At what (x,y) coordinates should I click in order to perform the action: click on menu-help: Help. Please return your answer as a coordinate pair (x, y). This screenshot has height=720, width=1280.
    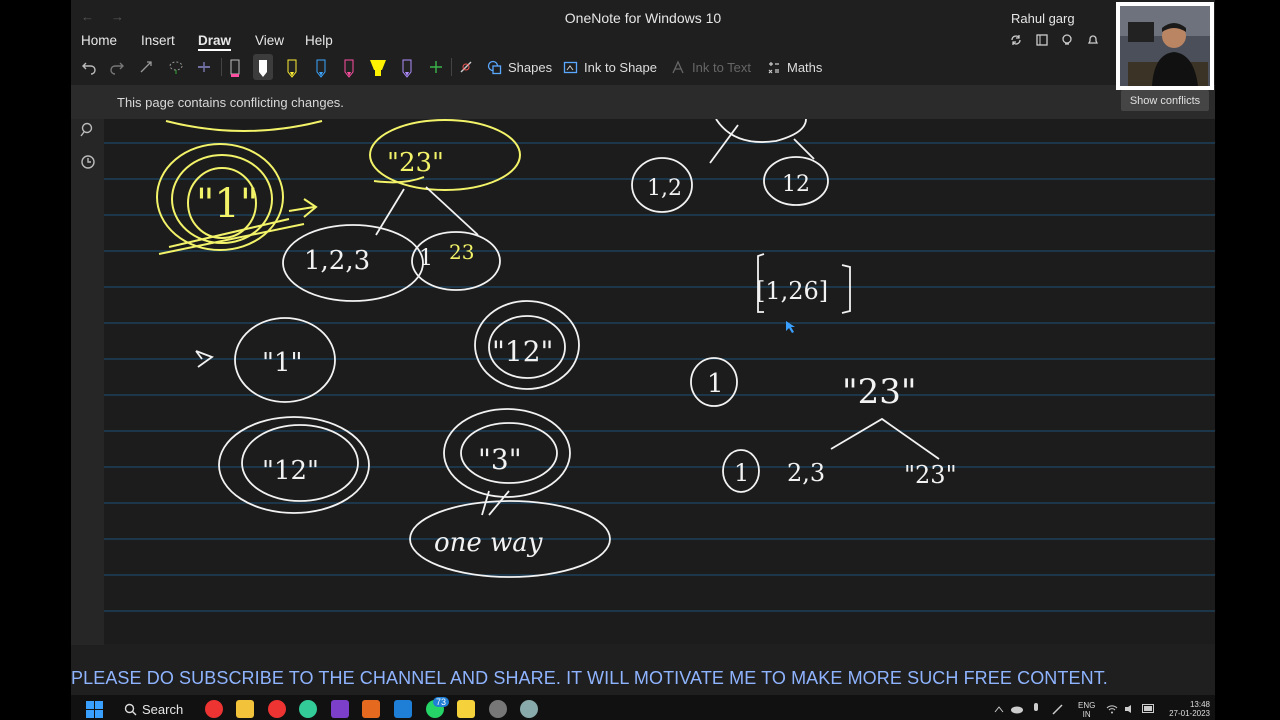
    Looking at the image, I should click on (319, 40).